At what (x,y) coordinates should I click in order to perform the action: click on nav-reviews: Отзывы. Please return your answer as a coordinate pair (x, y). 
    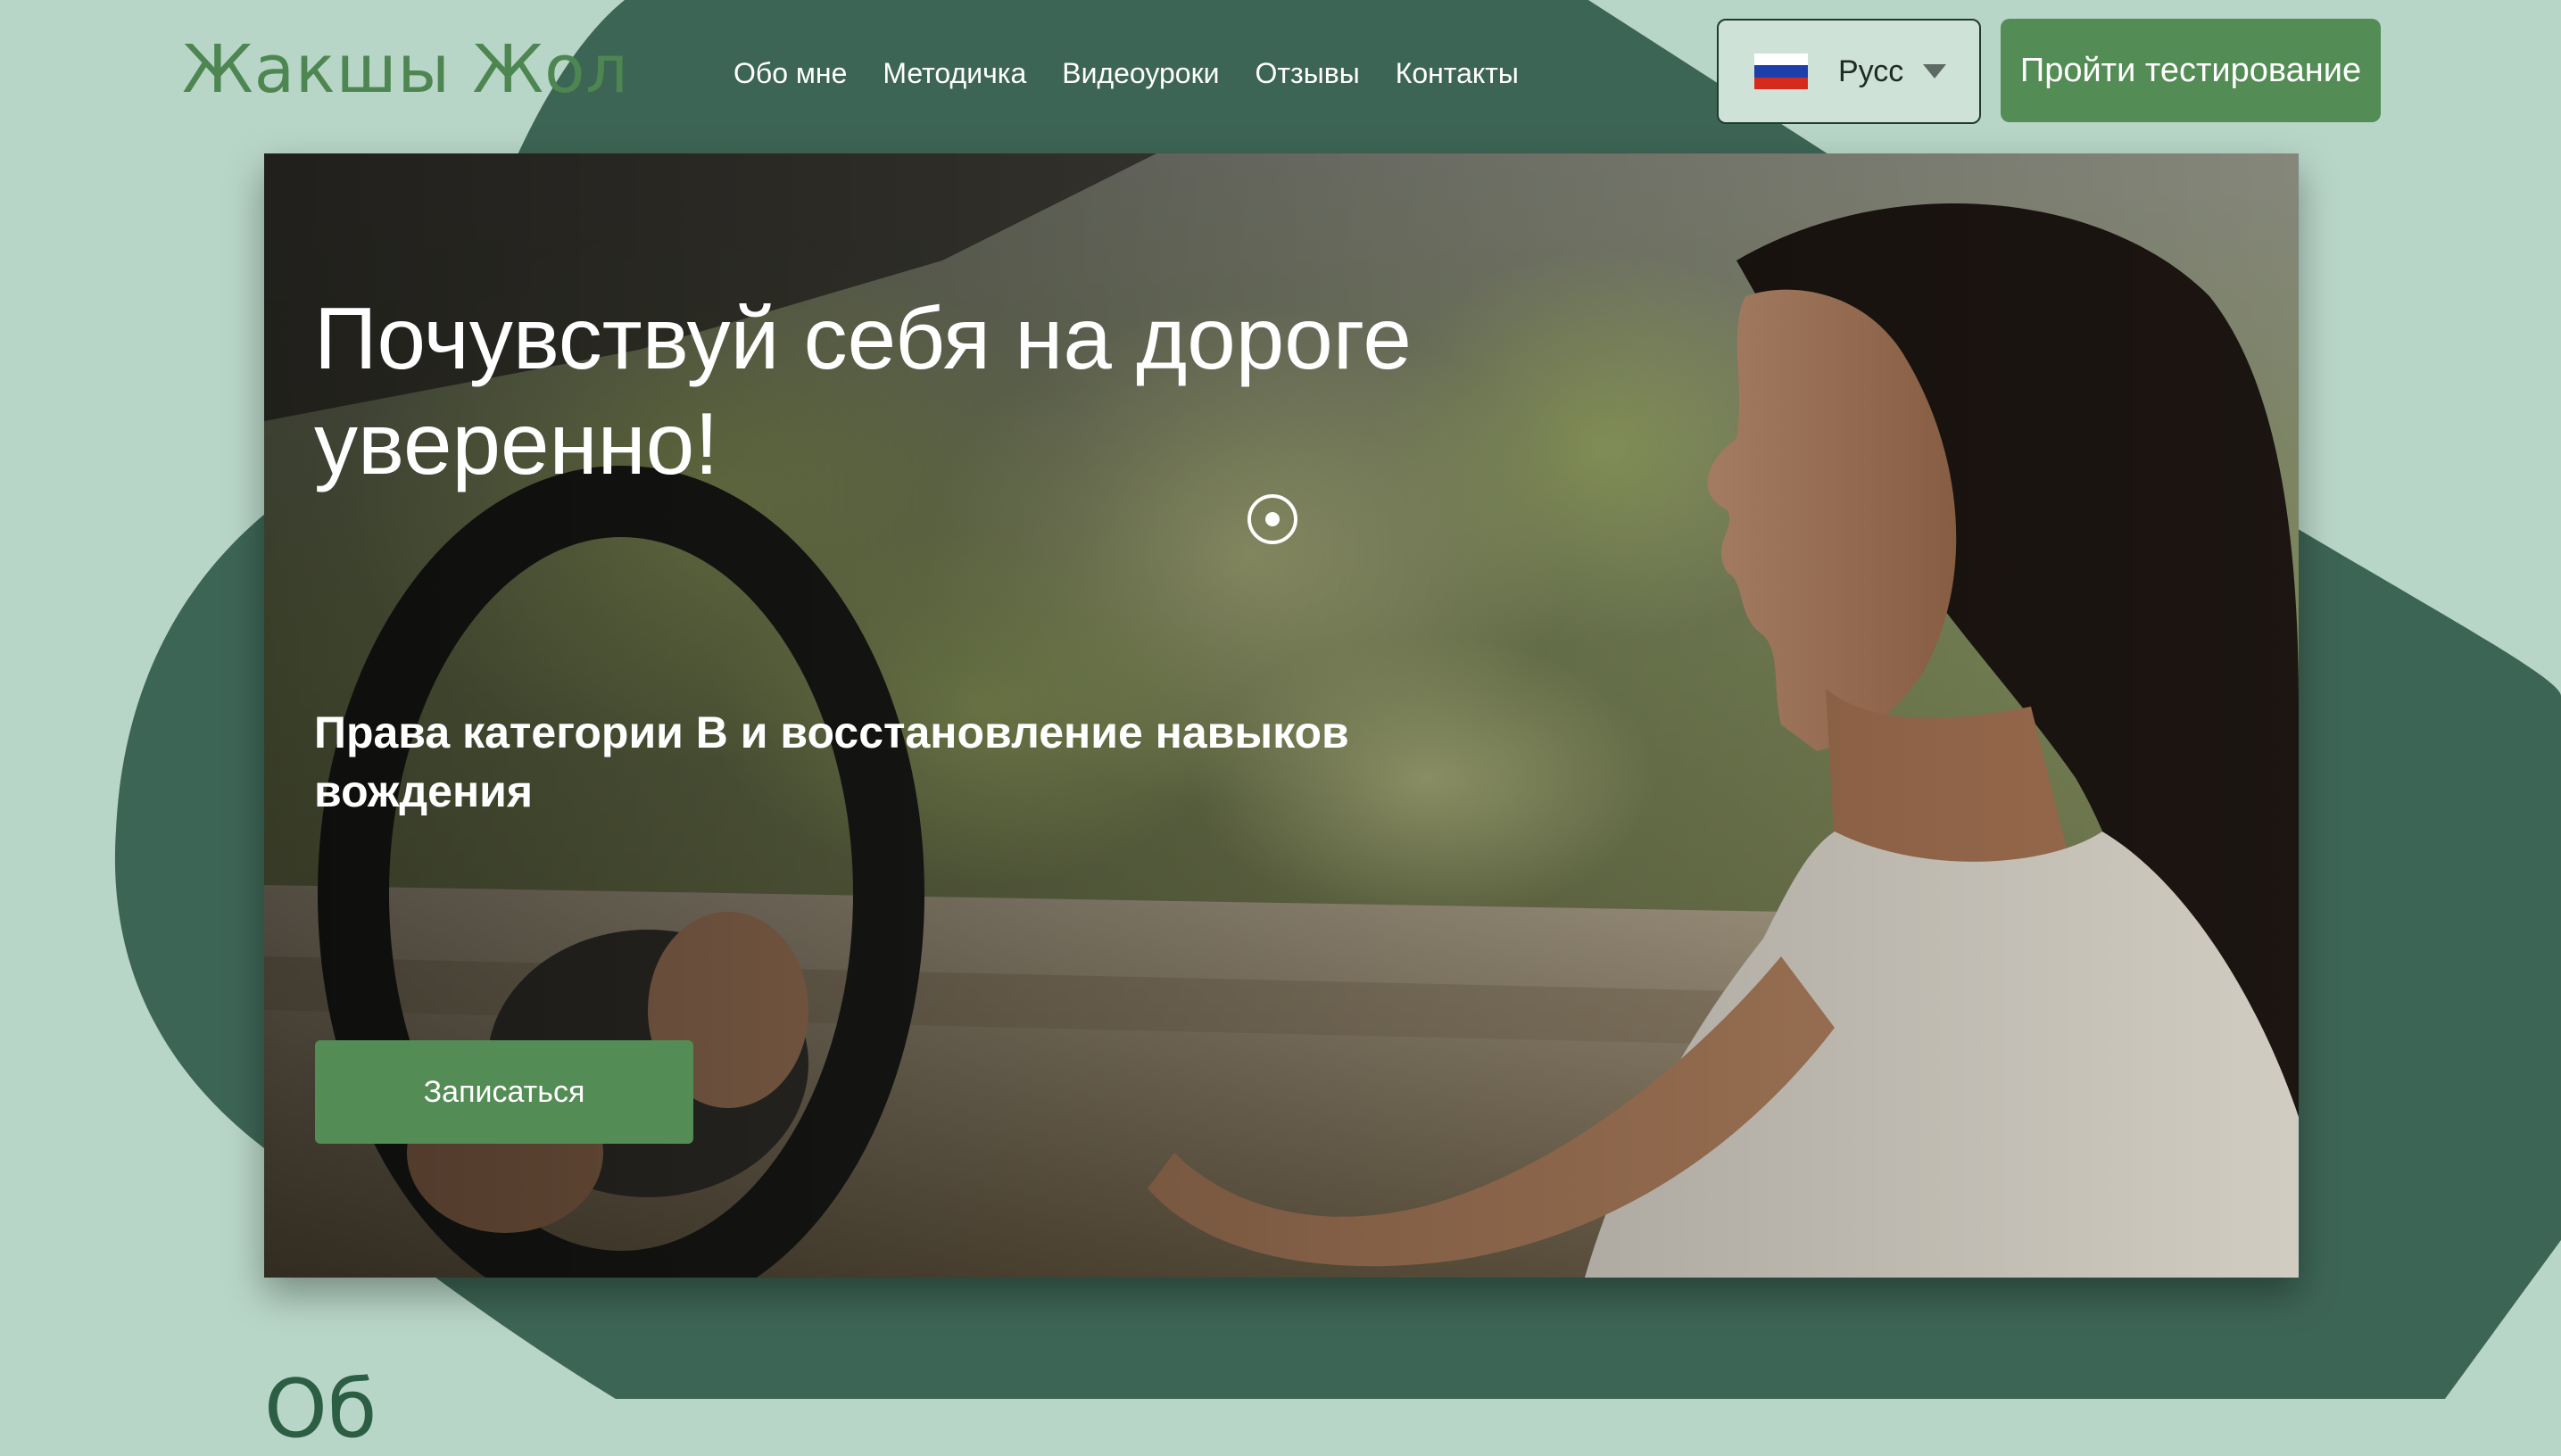
    Looking at the image, I should click on (1307, 73).